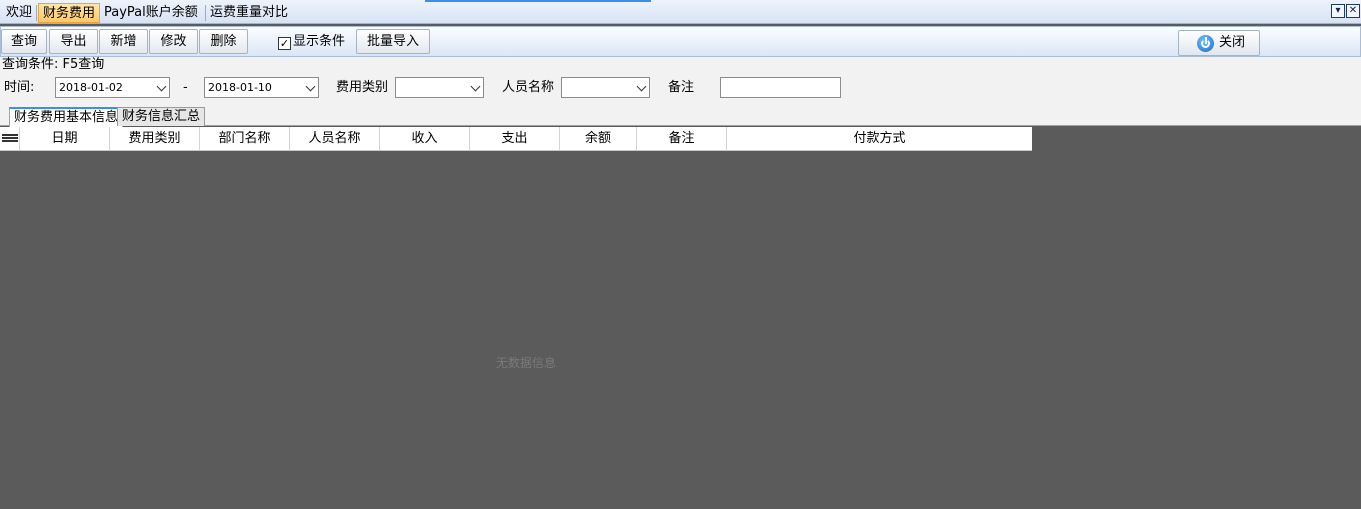 The image size is (1361, 509). Describe the element at coordinates (439, 87) in the screenshot. I see `expense-type-select` at that location.